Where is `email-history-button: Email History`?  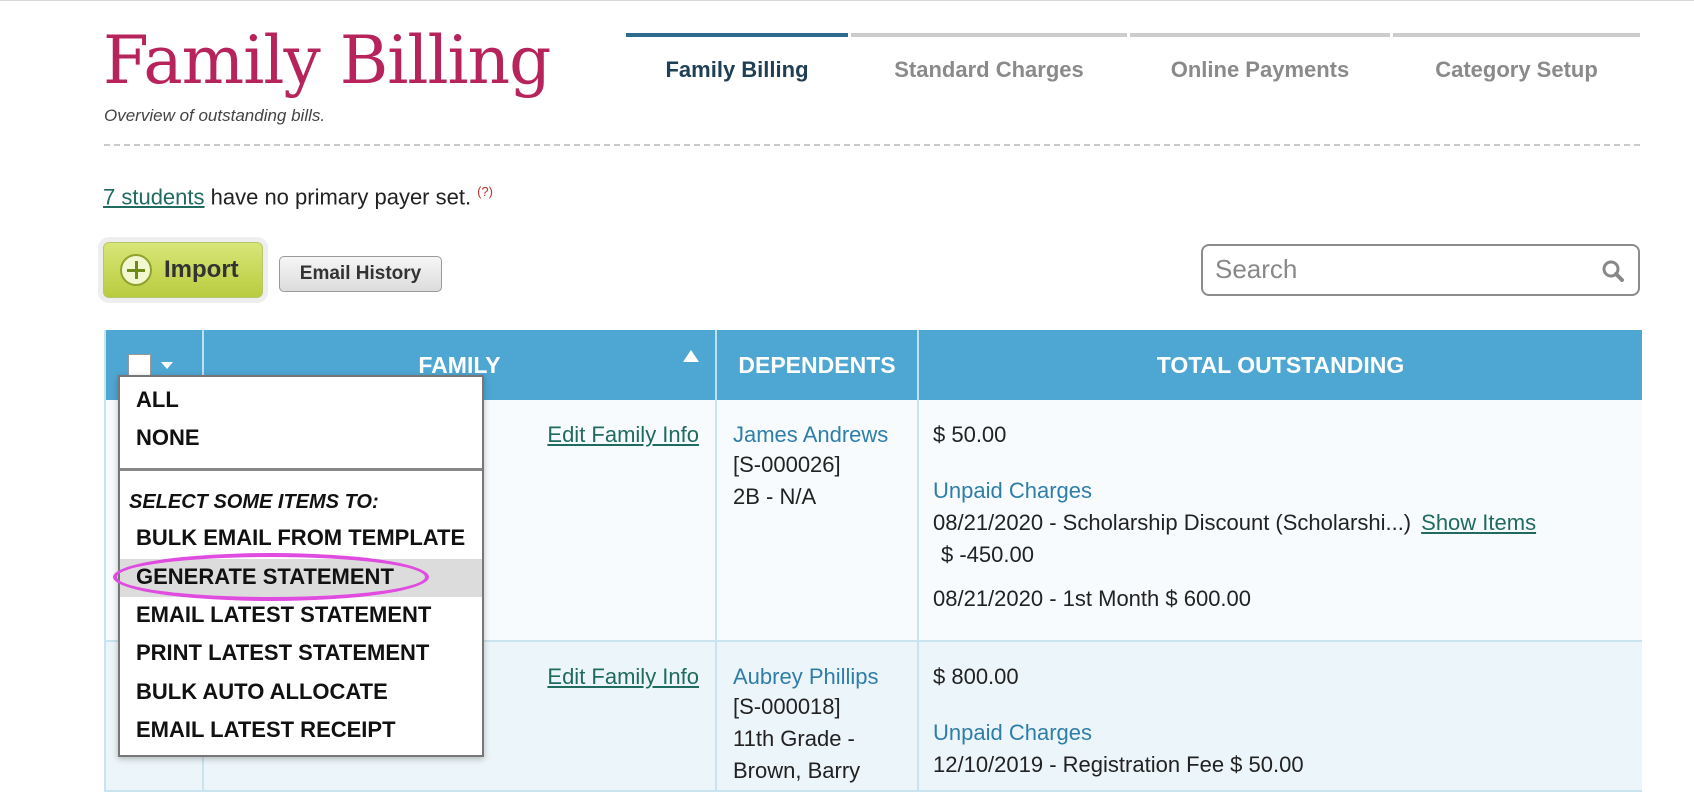 email-history-button: Email History is located at coordinates (360, 274).